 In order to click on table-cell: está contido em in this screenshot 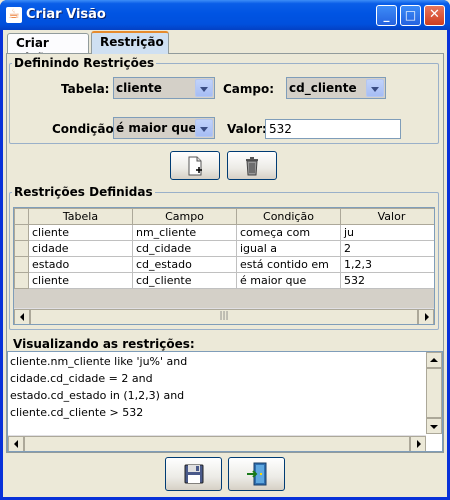, I will do `click(288, 264)`.